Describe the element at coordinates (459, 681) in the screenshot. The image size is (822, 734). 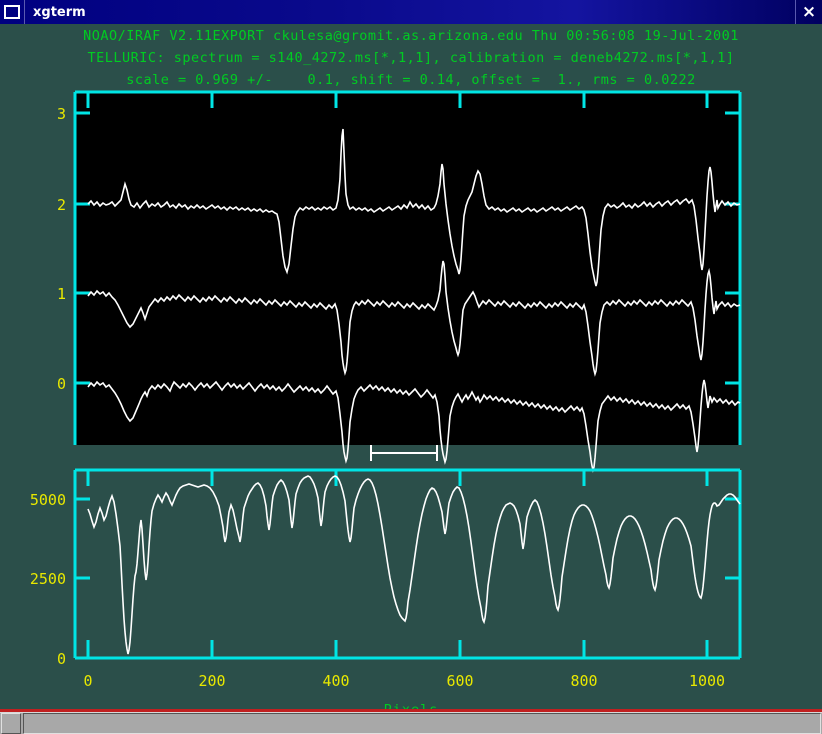
I see `xtick-600: 600` at that location.